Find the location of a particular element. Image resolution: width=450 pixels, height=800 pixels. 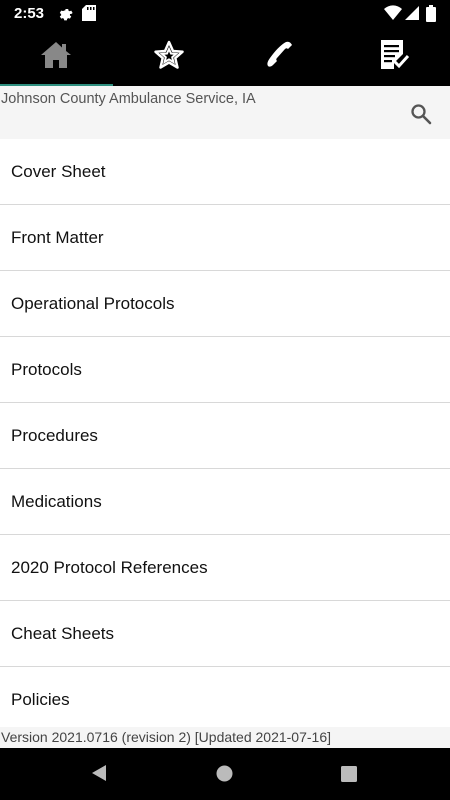

list-item: Policies is located at coordinates (225, 697).